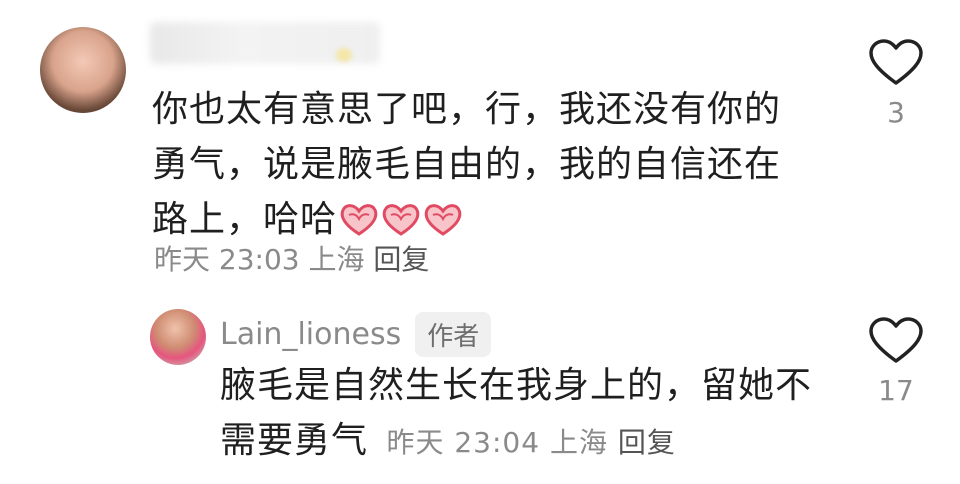 The width and height of the screenshot is (960, 484). What do you see at coordinates (310, 334) in the screenshot?
I see `username: Lain_lioness` at bounding box center [310, 334].